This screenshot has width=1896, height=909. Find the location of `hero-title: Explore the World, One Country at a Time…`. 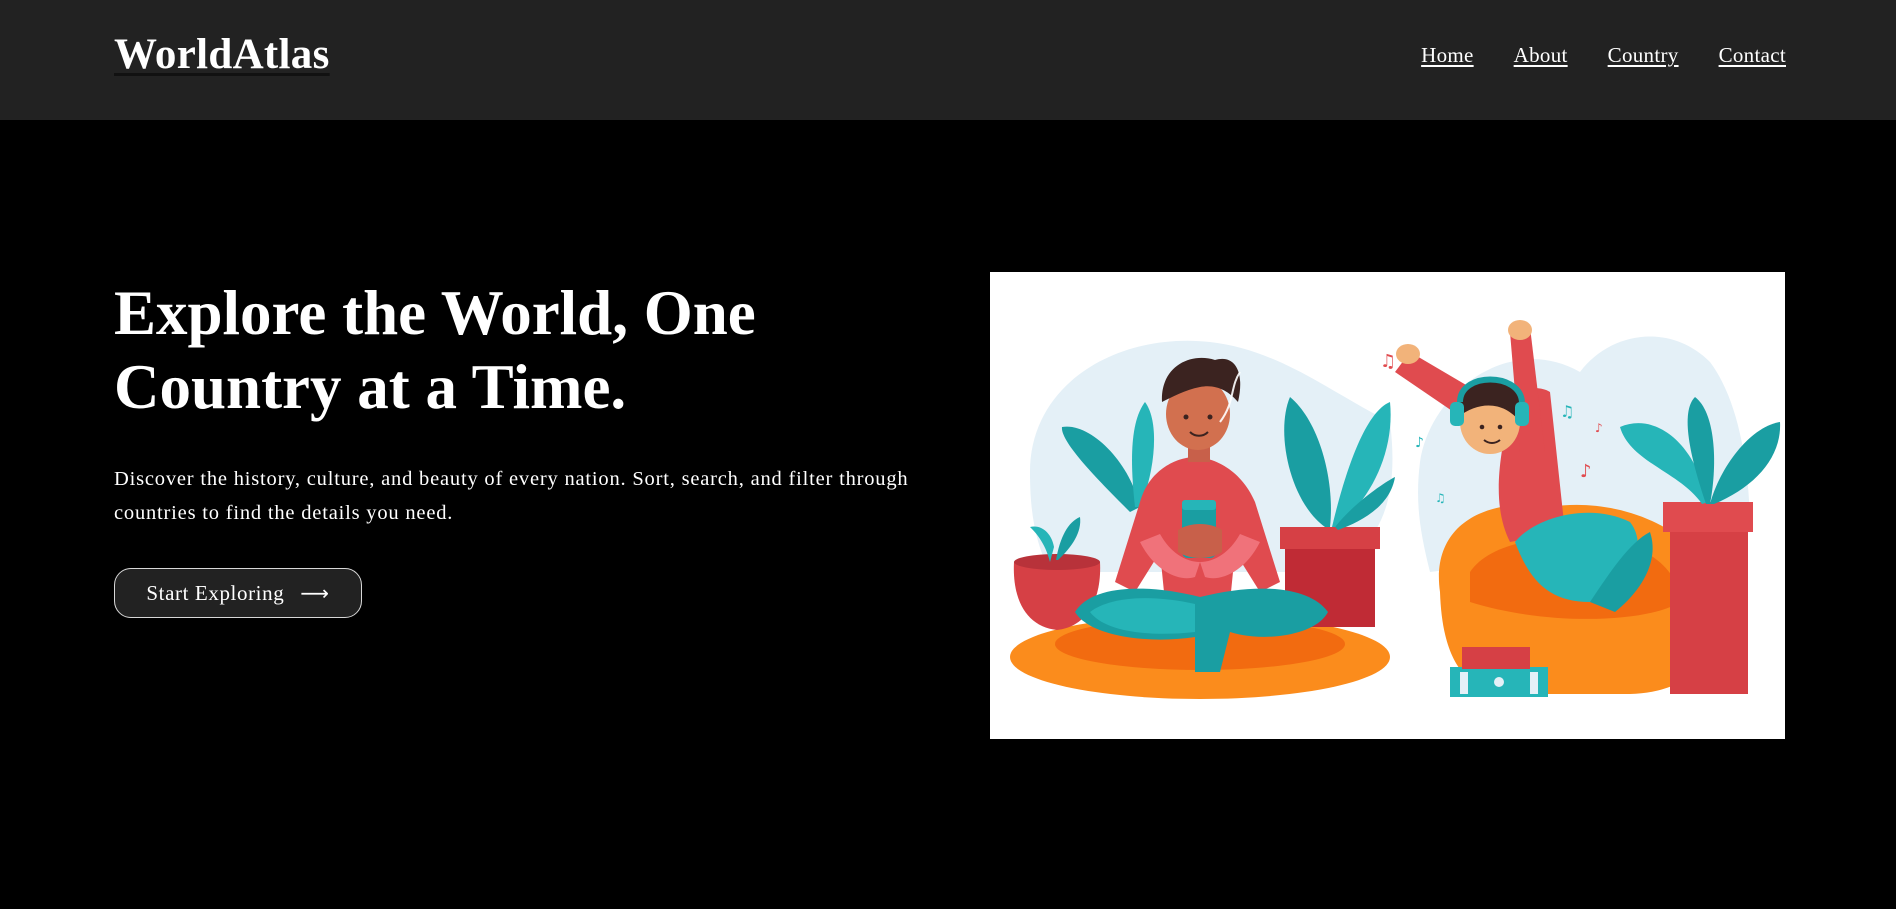

hero-title: Explore the World, One Country at a Time… is located at coordinates (435, 350).